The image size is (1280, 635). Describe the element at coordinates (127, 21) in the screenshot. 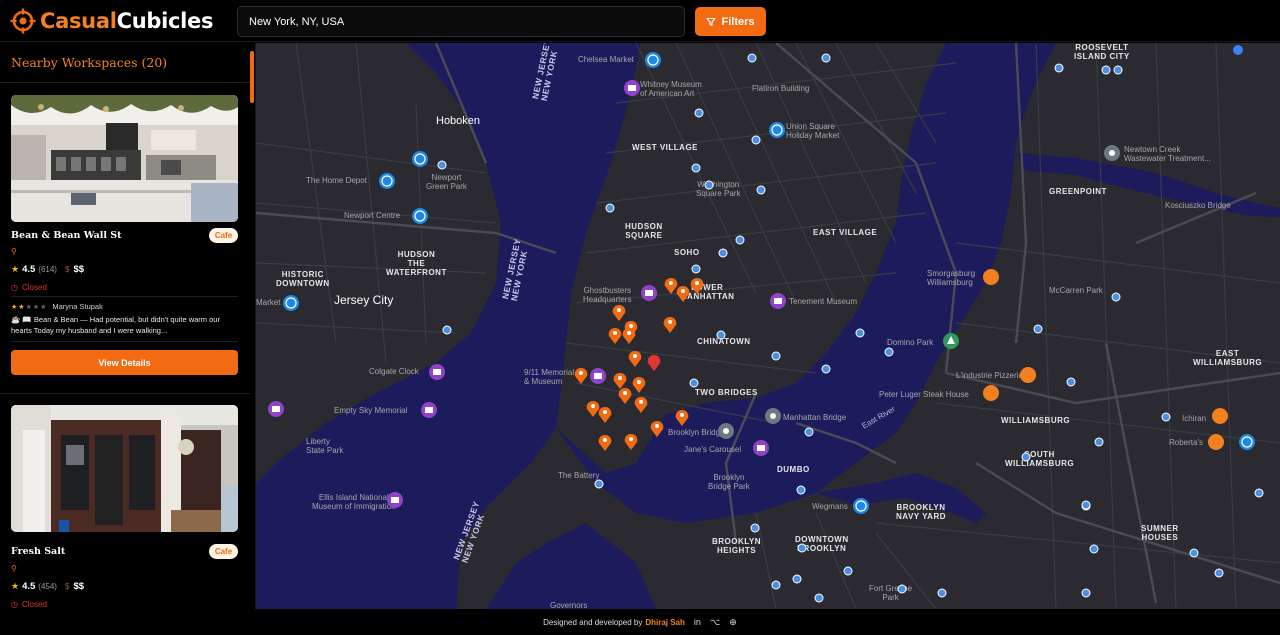

I see `app-brand: CasualCubicles` at that location.